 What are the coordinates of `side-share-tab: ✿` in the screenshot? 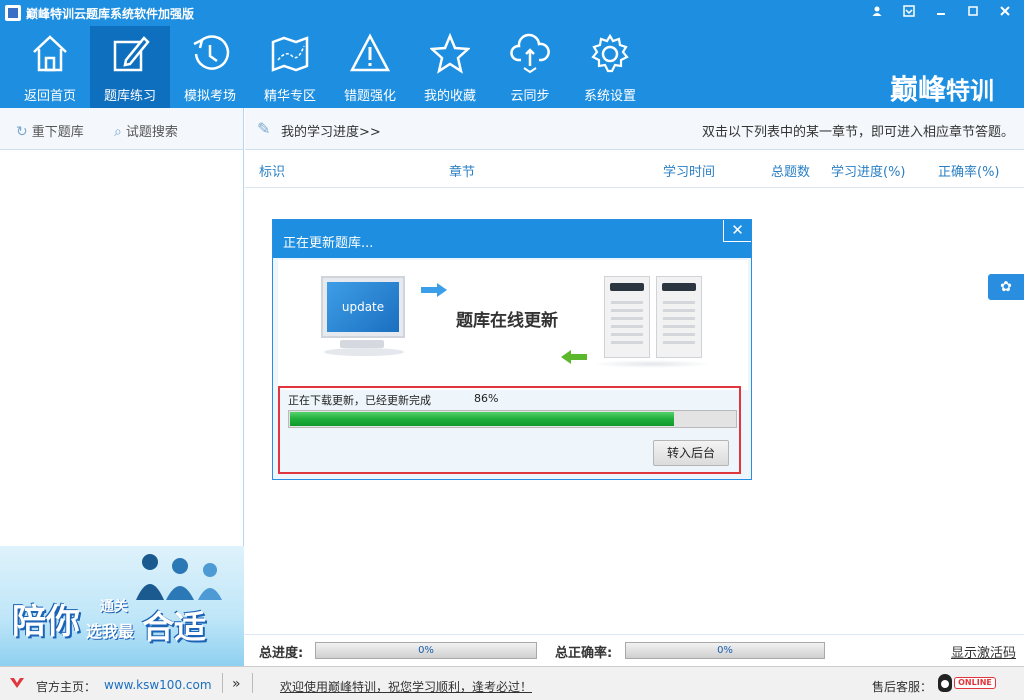 It's located at (1006, 287).